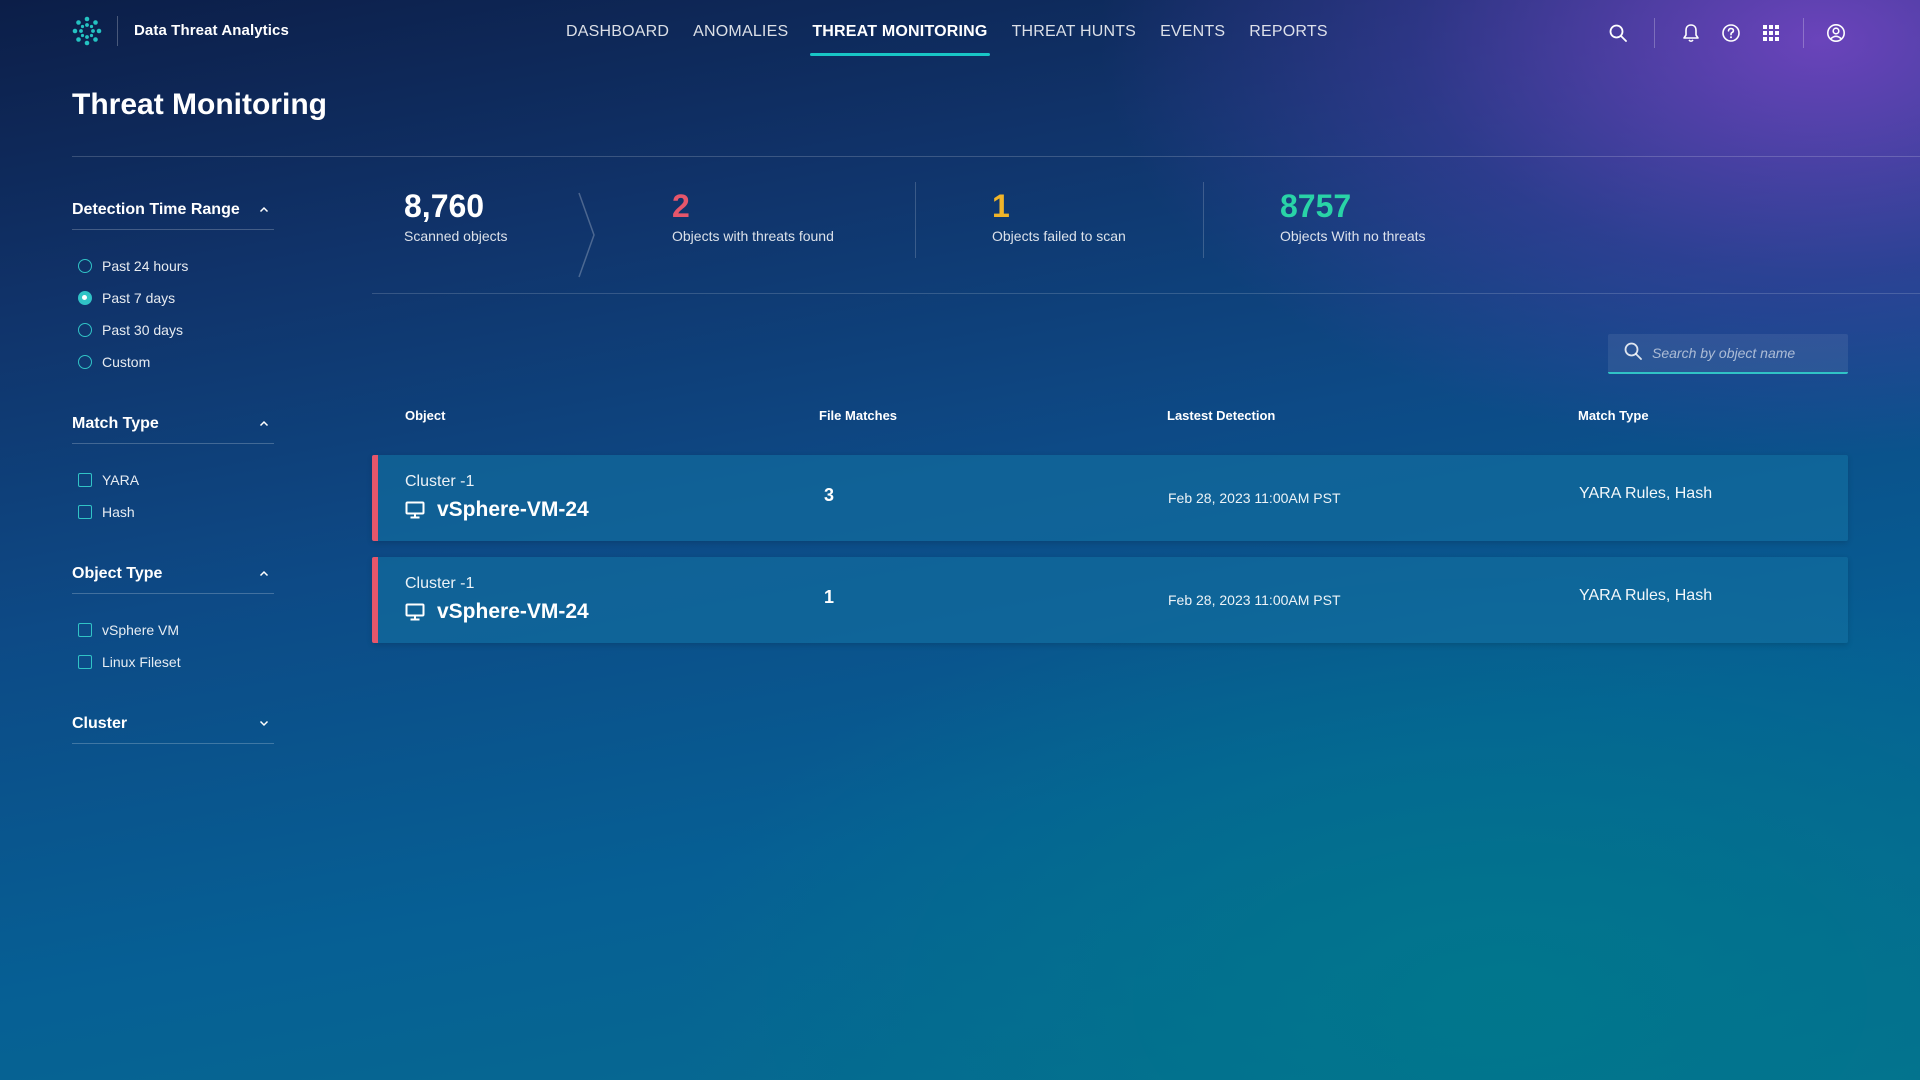  I want to click on stat-value: 2, so click(681, 206).